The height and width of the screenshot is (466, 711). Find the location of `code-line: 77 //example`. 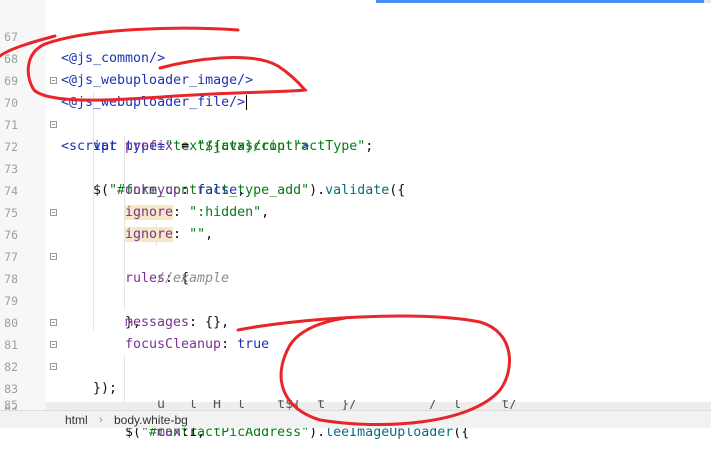

code-line: 77 //example is located at coordinates (355, 255).